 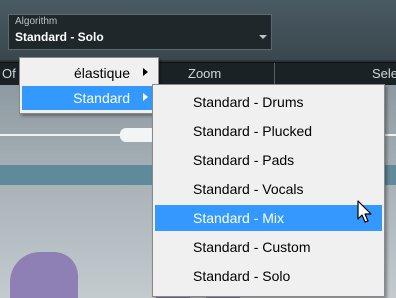 I want to click on audio-region-shape, so click(x=44, y=275).